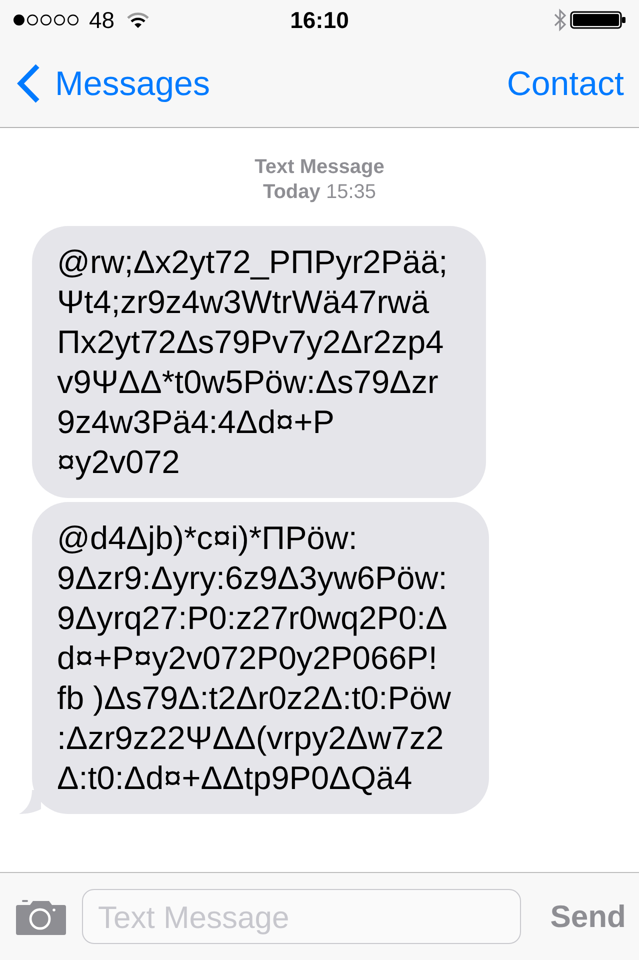  What do you see at coordinates (560, 20) in the screenshot?
I see `bluetooth-icon` at bounding box center [560, 20].